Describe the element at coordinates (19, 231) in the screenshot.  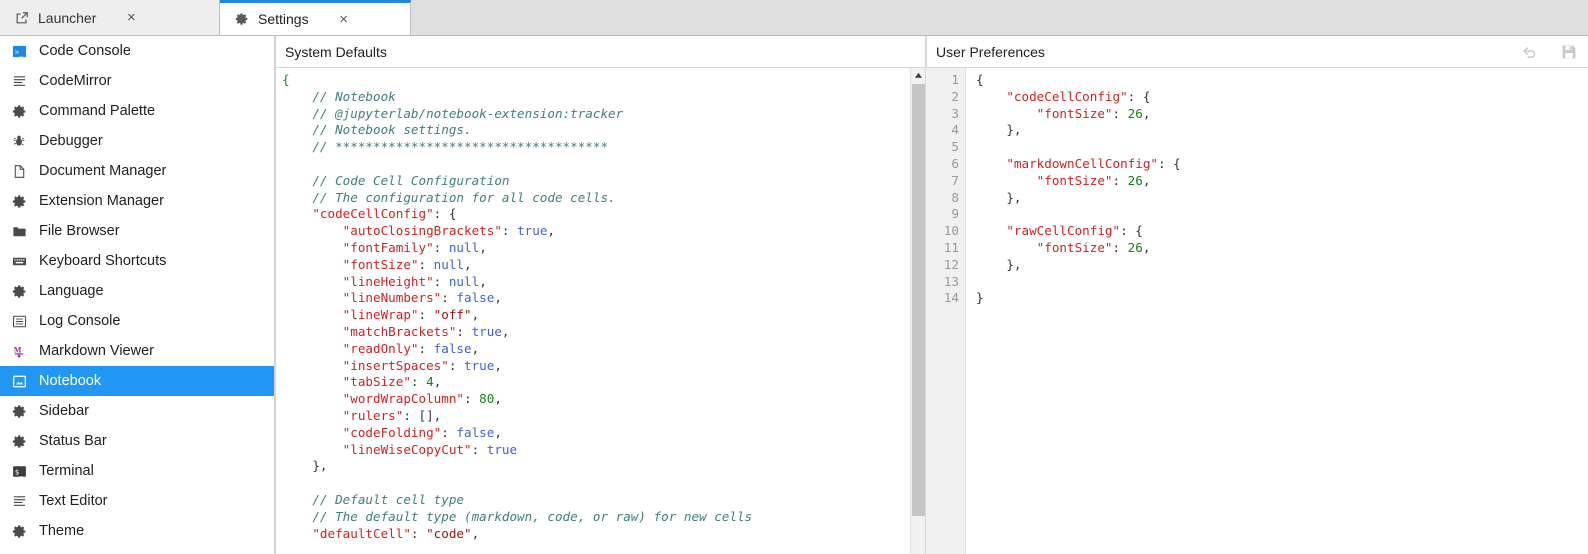
I see `folder-icon` at that location.